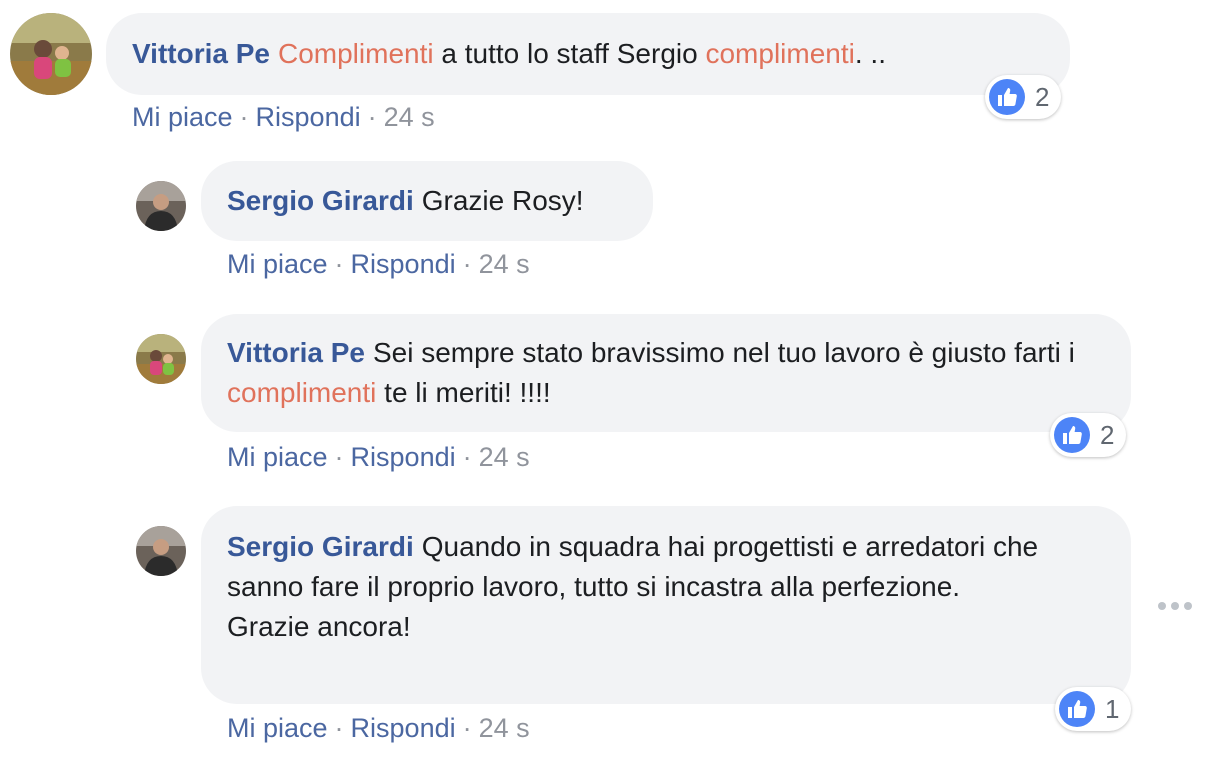 Image resolution: width=1210 pixels, height=760 pixels. Describe the element at coordinates (319, 626) in the screenshot. I see `comment-text: Grazie ancora!` at that location.